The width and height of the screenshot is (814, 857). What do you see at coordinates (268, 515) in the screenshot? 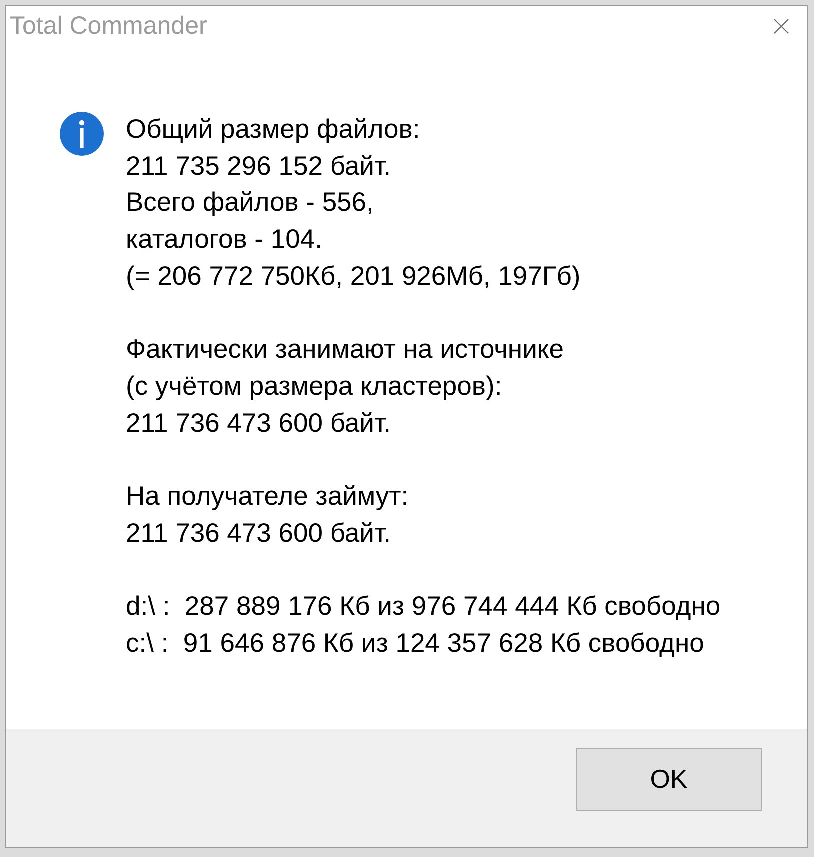
I see `message-text: На получателе займут: 211 736 473 600 байт.` at bounding box center [268, 515].